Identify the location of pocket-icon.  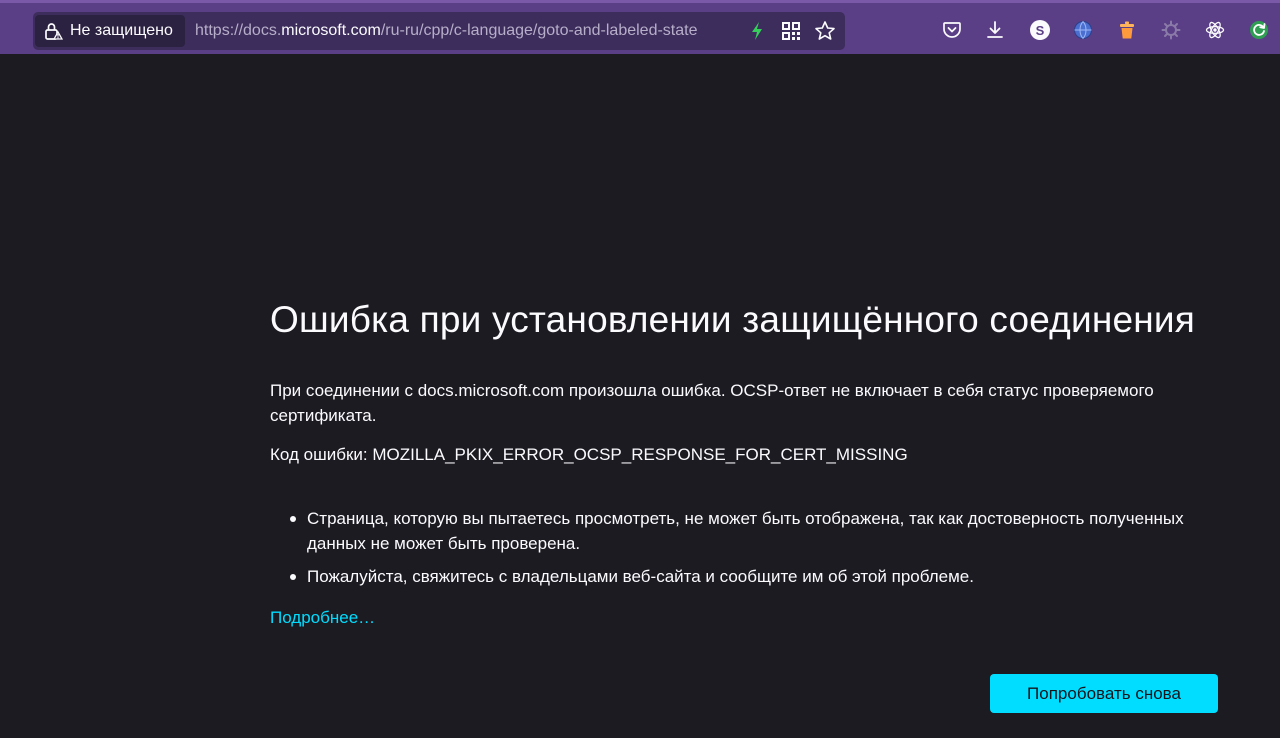
(952, 30).